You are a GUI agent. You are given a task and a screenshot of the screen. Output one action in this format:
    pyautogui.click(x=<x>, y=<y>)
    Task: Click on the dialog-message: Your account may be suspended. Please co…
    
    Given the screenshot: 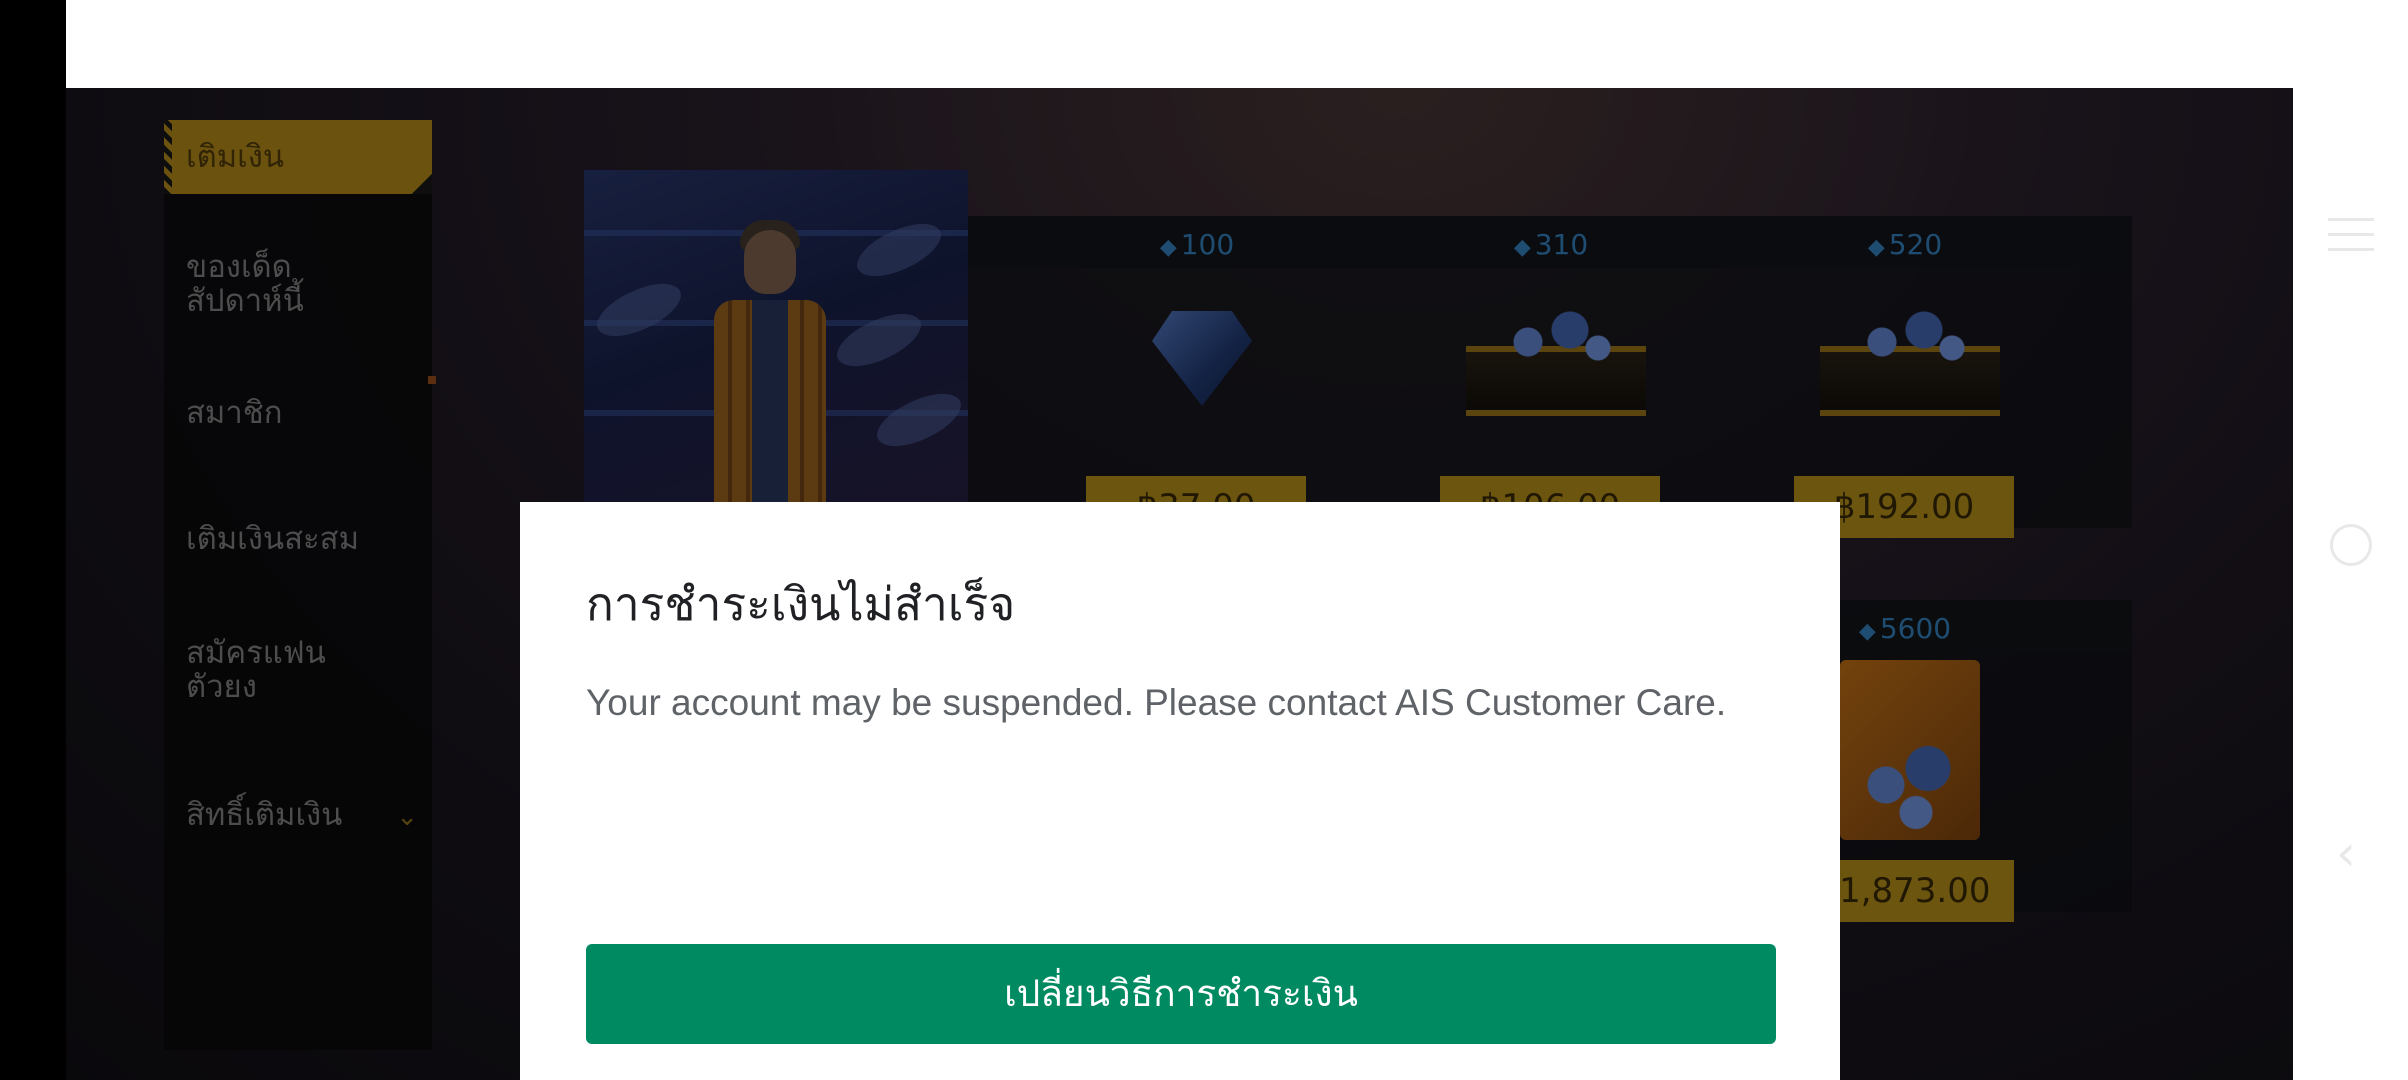 What is the action you would take?
    pyautogui.click(x=1156, y=702)
    